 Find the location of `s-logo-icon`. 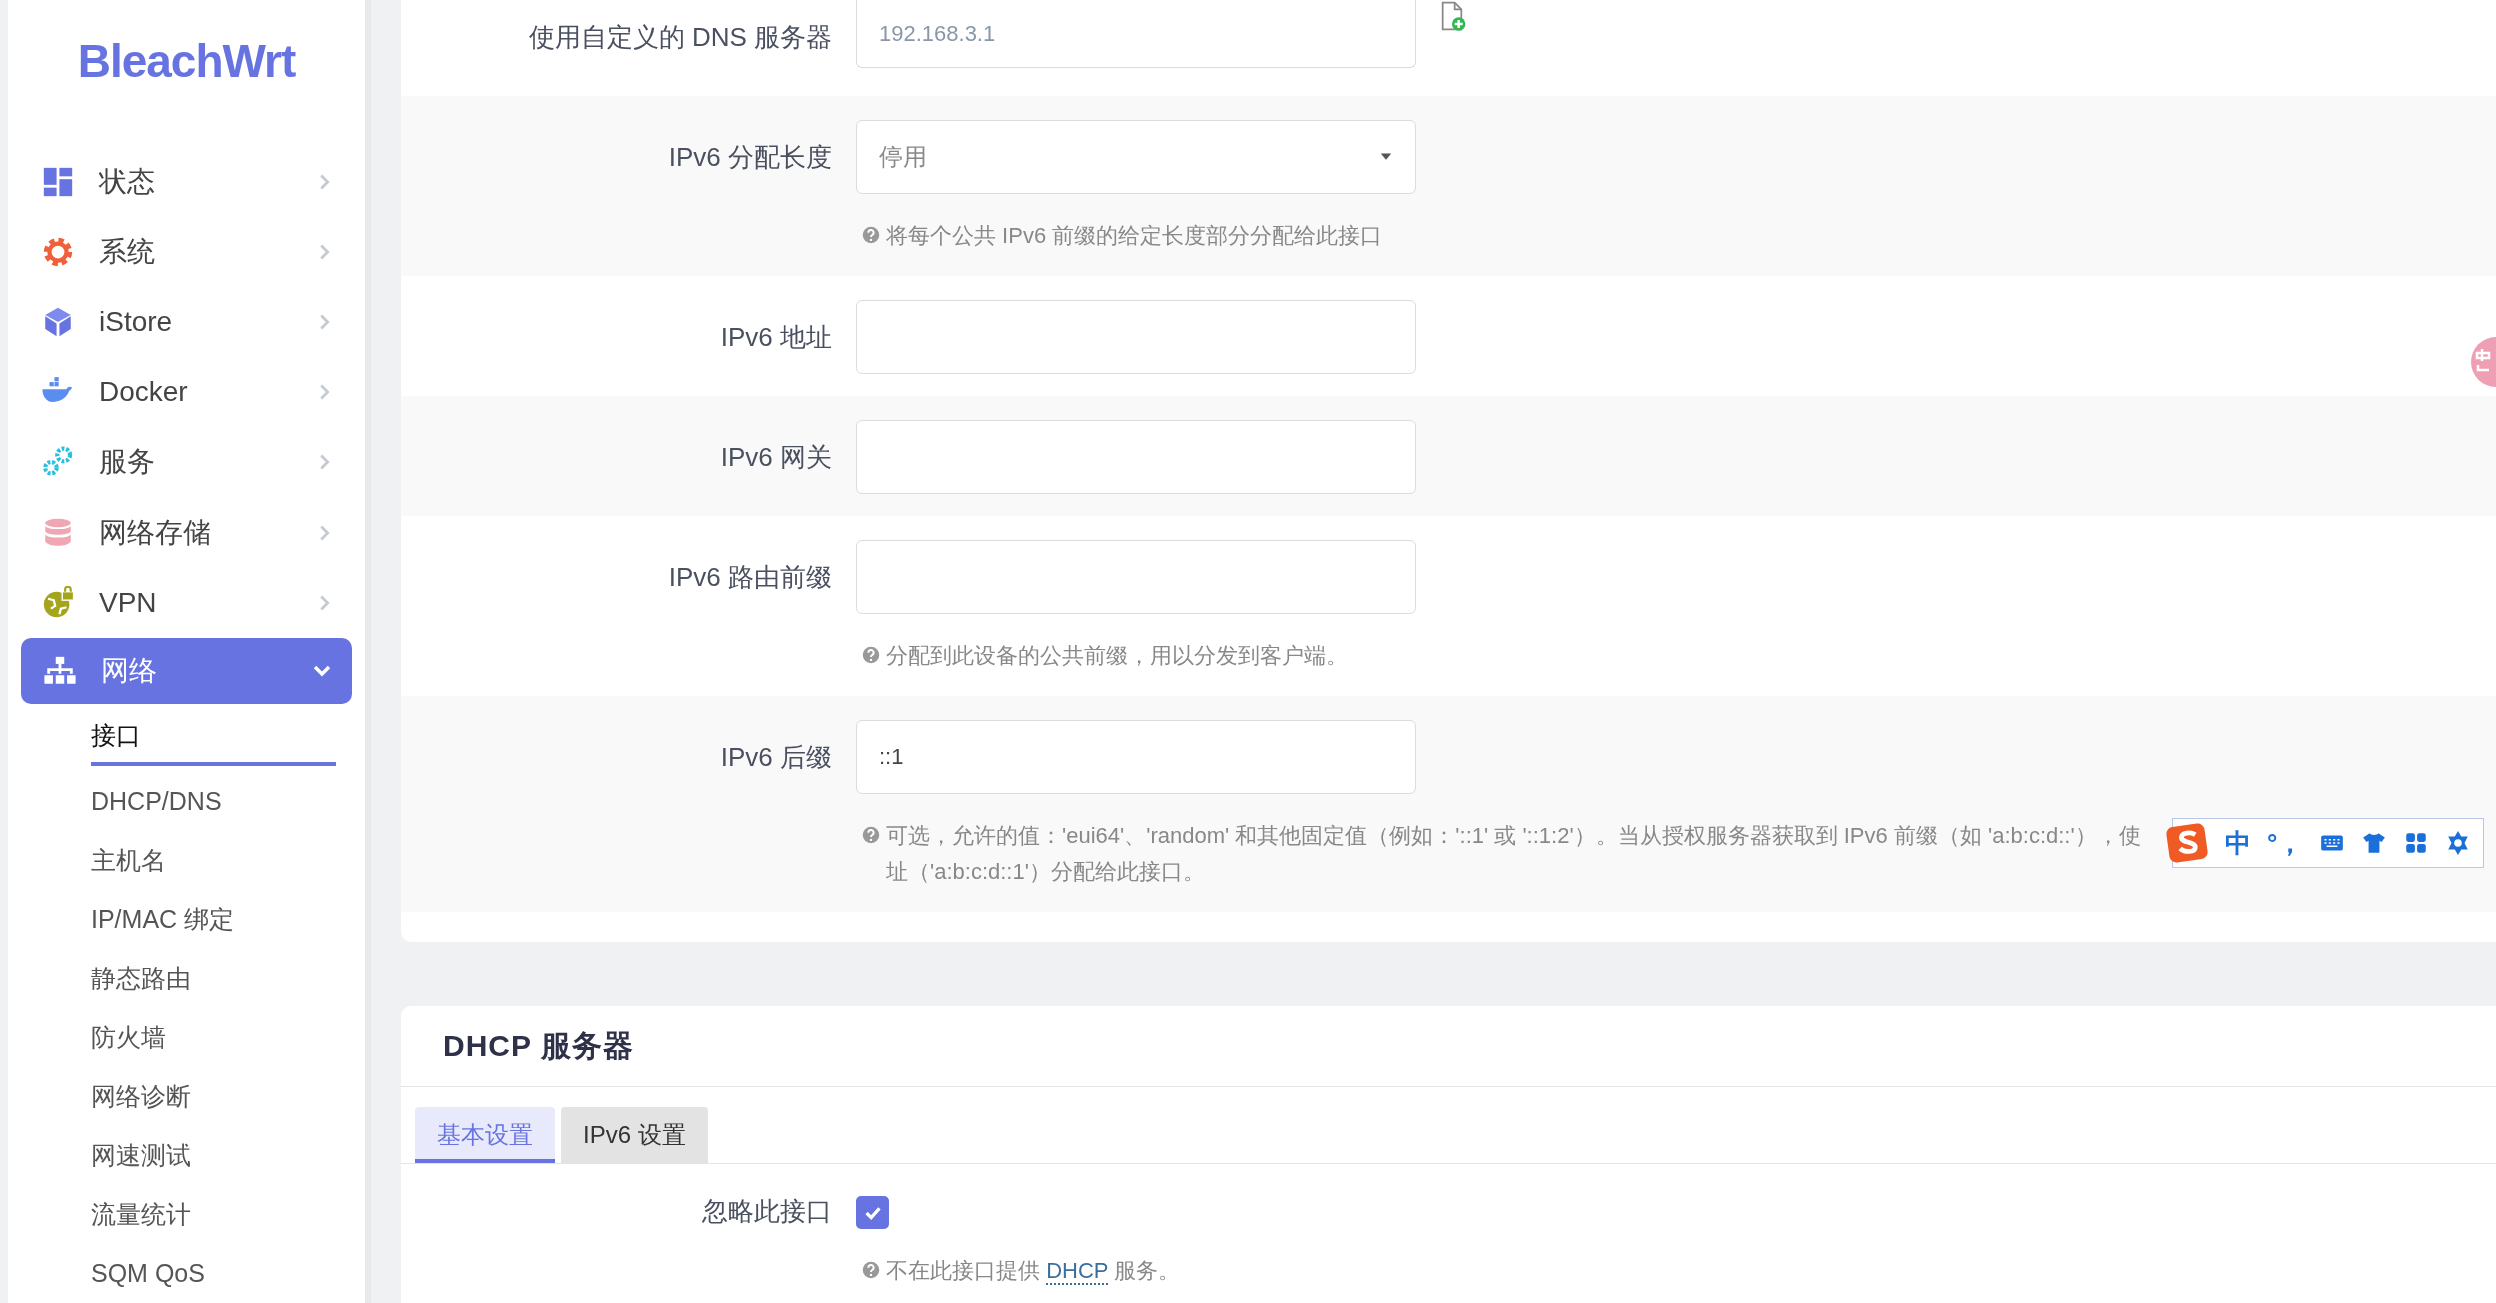

s-logo-icon is located at coordinates (2187, 843).